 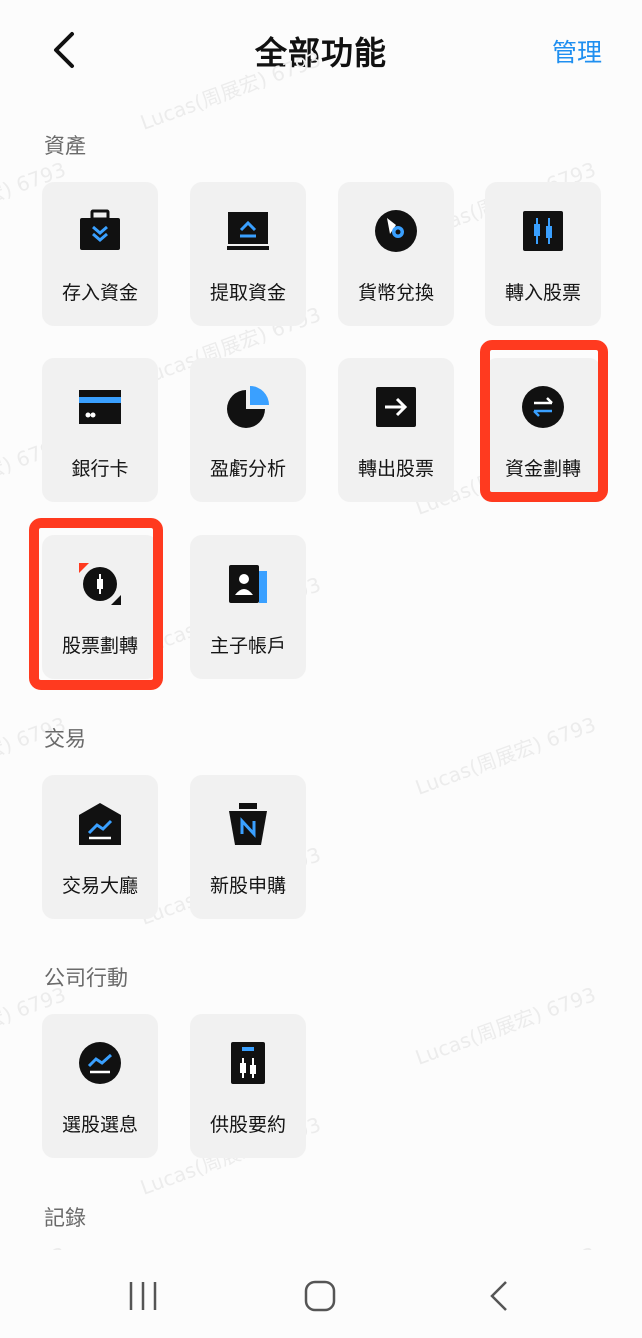 What do you see at coordinates (248, 1086) in the screenshot?
I see `rights-offer-tile: 供股要約` at bounding box center [248, 1086].